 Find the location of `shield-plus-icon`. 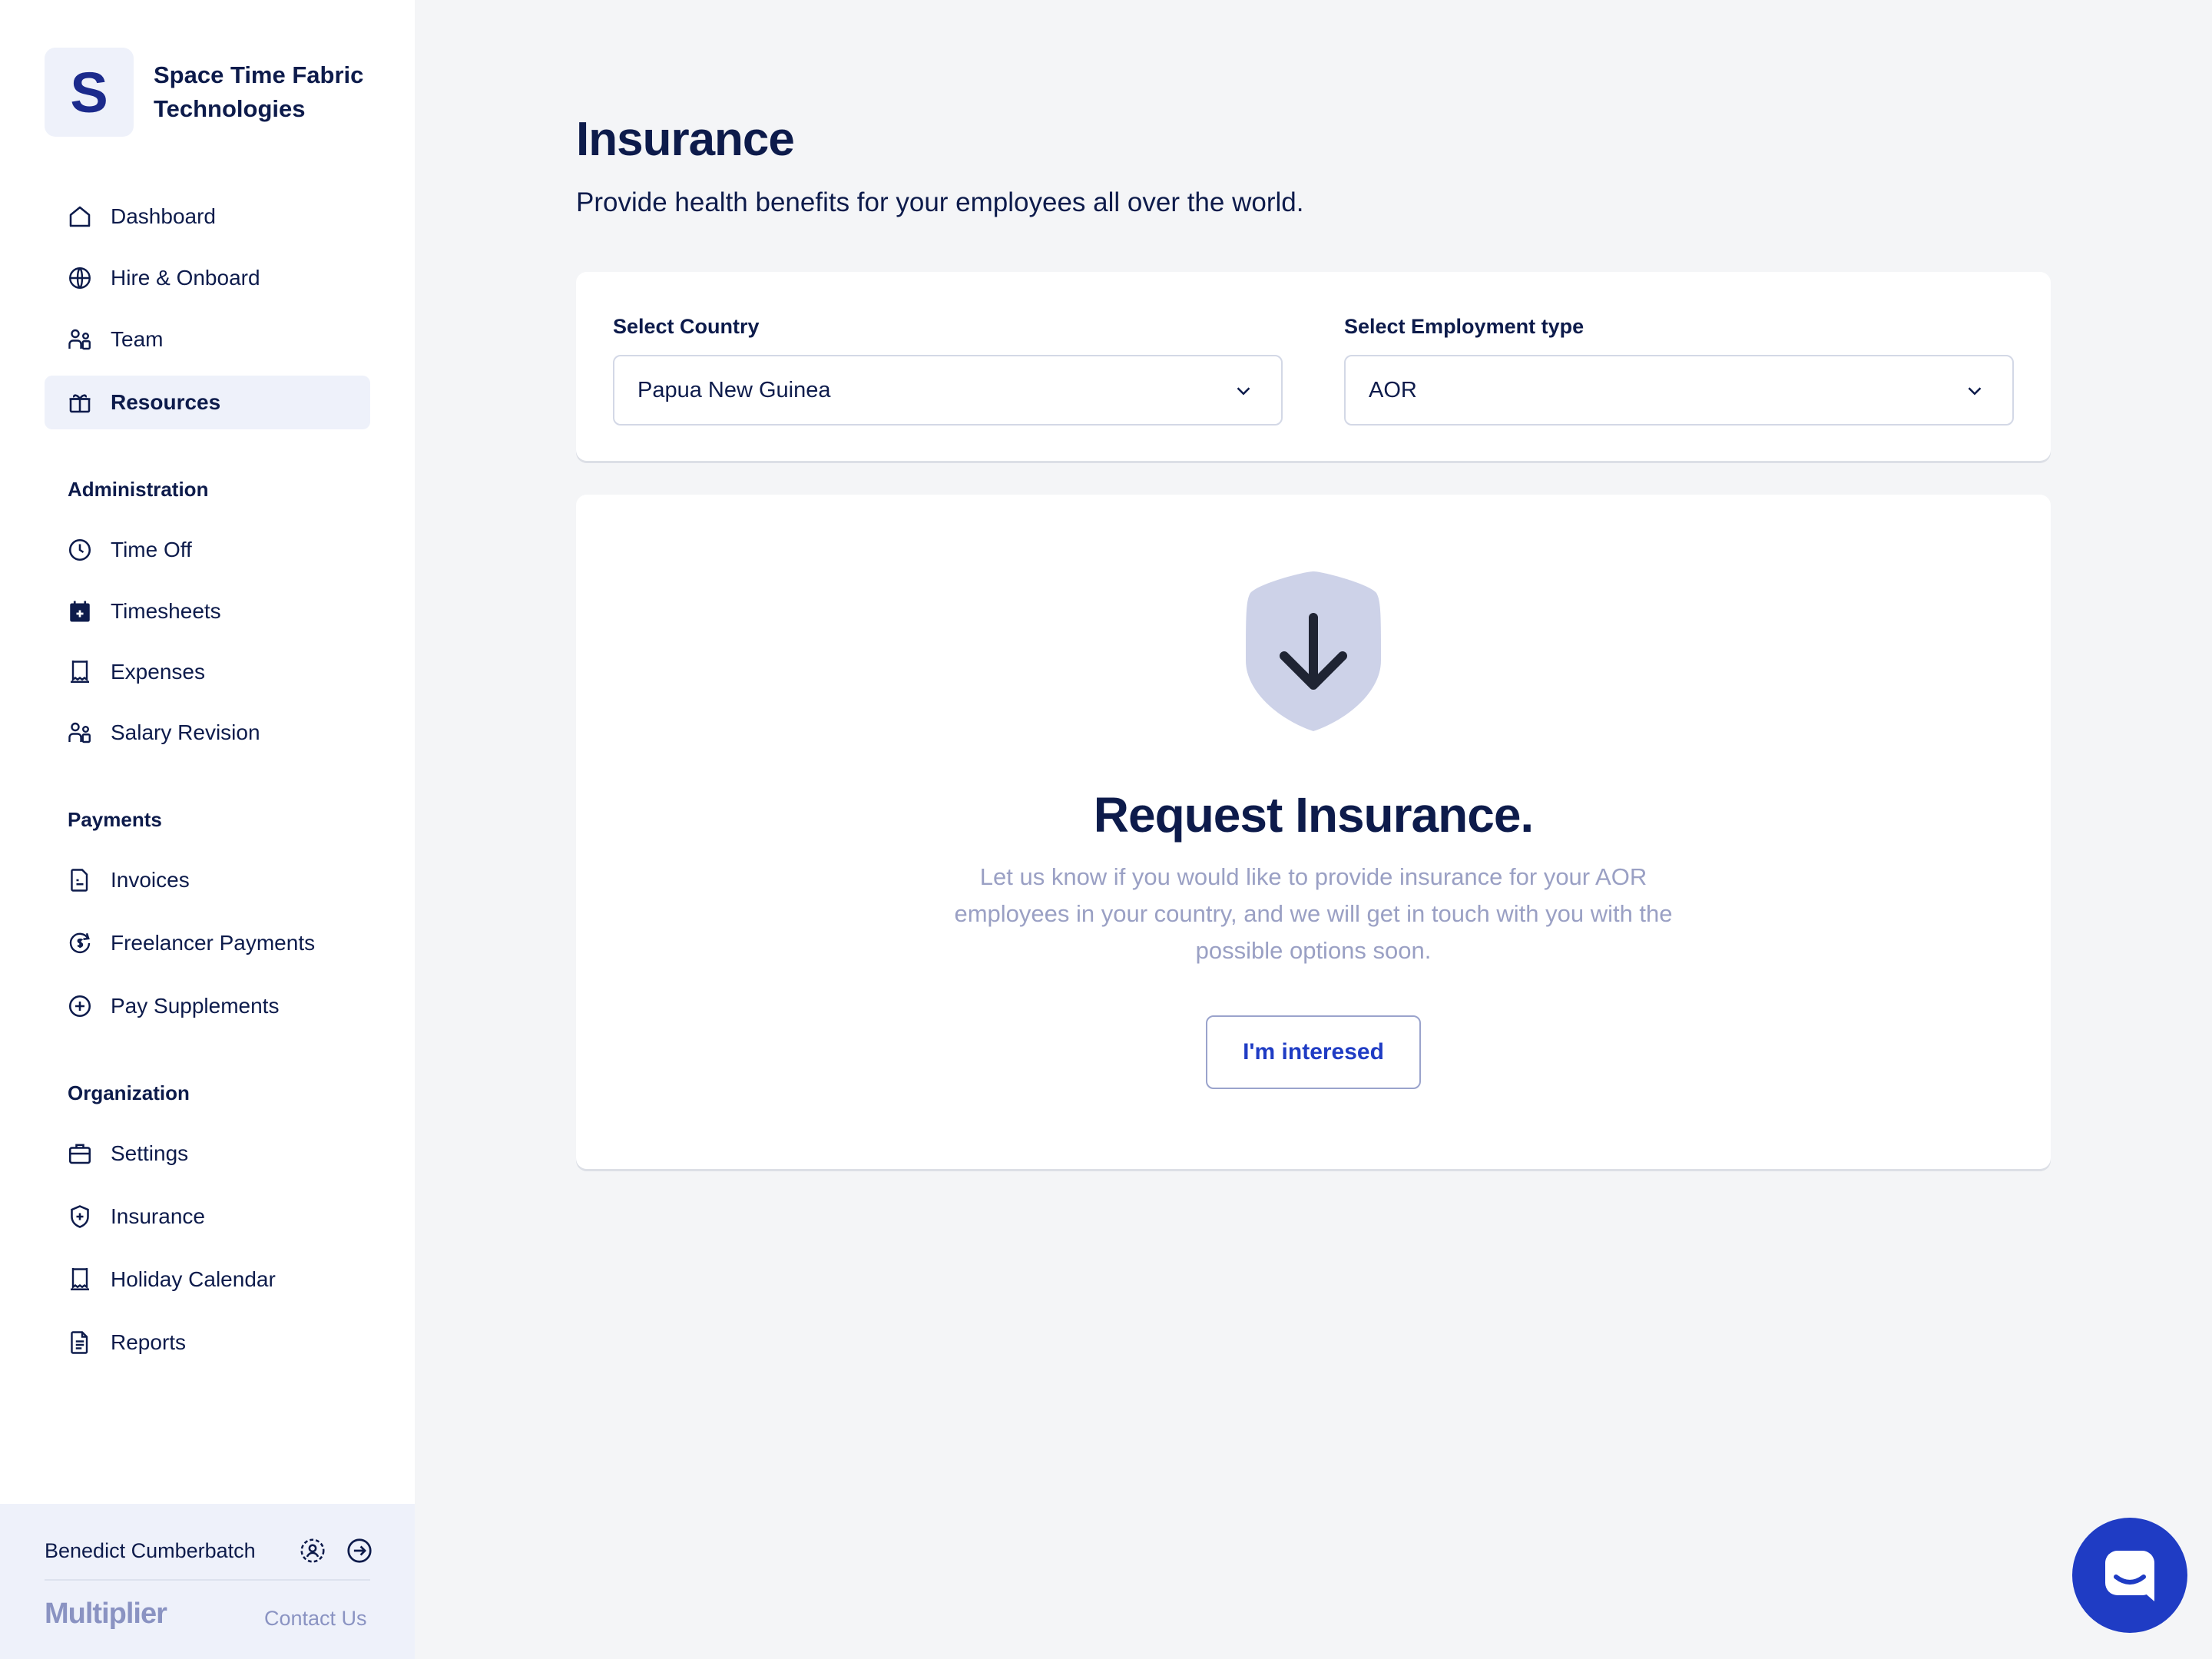

shield-plus-icon is located at coordinates (80, 1216).